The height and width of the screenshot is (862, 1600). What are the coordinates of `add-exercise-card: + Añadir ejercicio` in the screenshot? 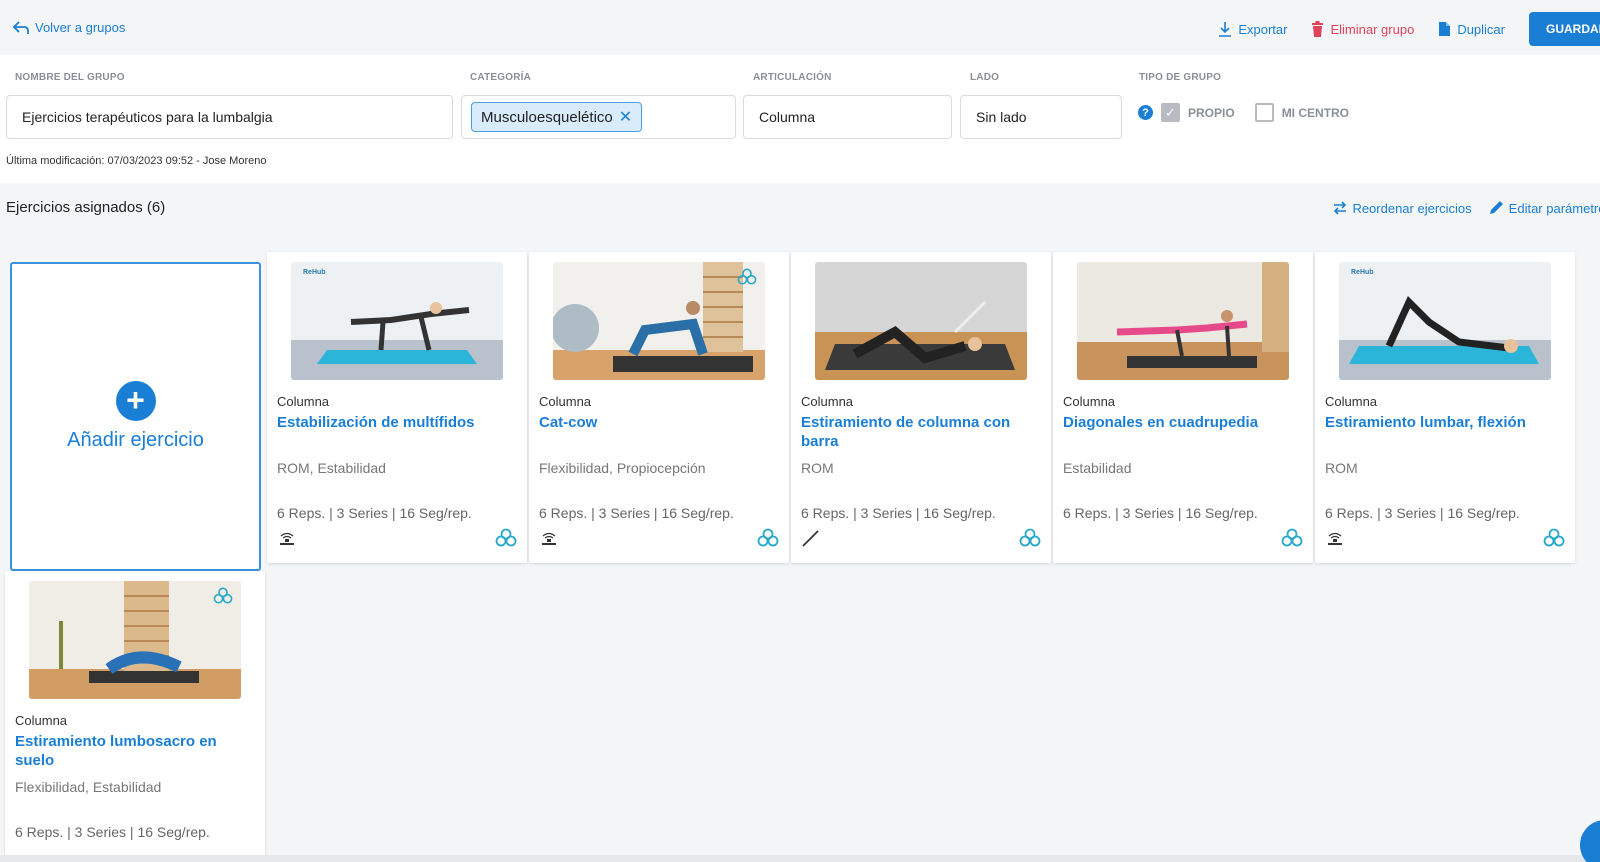 It's located at (135, 416).